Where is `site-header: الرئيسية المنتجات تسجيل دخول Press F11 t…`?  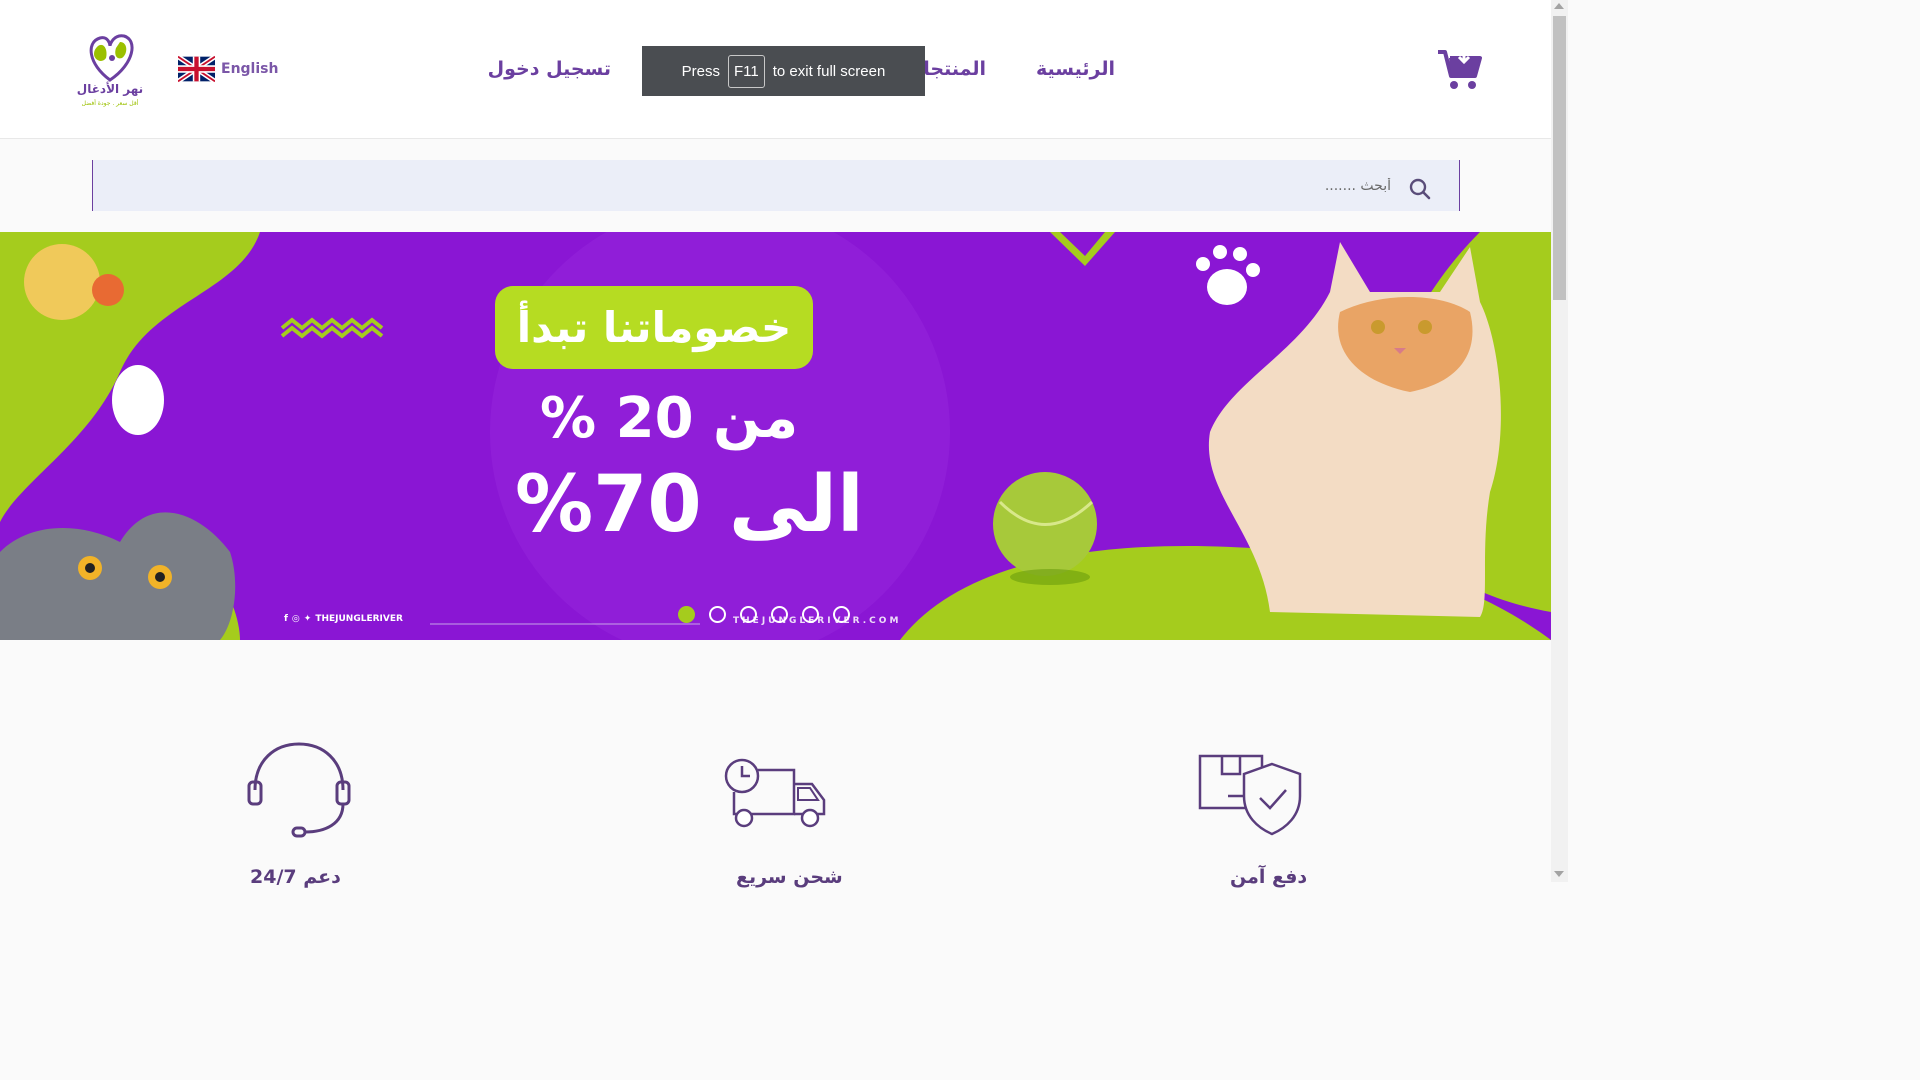
site-header: الرئيسية المنتجات تسجيل دخول Press F11 t… is located at coordinates (775, 69).